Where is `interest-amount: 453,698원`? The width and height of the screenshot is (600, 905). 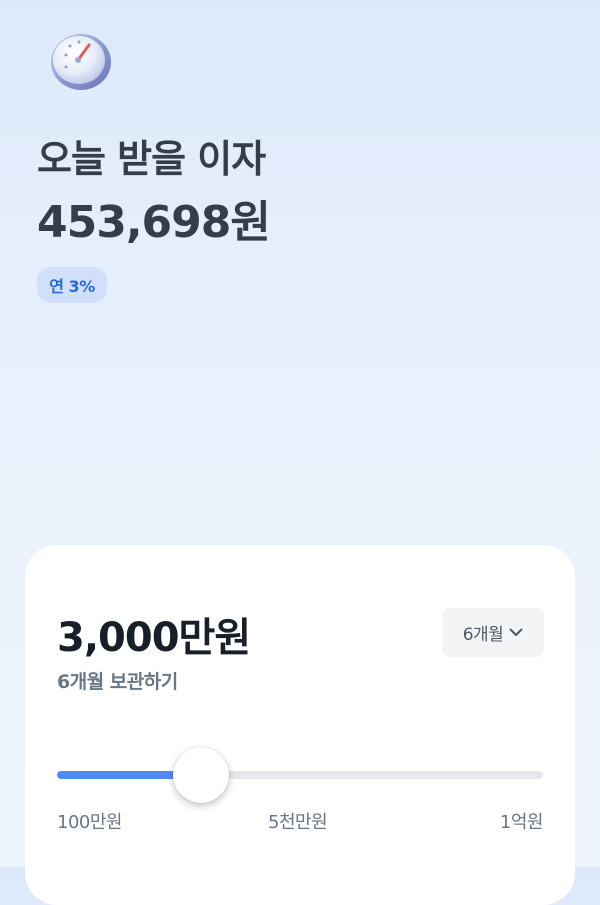
interest-amount: 453,698원 is located at coordinates (154, 222).